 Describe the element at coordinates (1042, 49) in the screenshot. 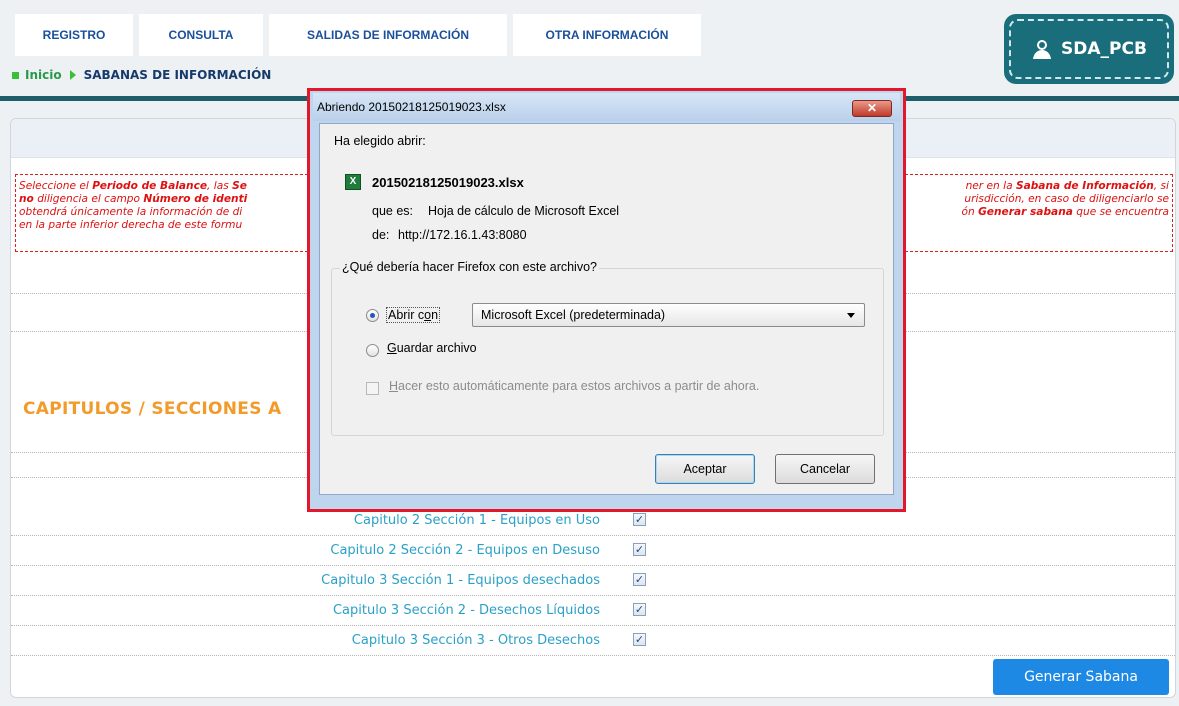

I see `user-icon` at that location.